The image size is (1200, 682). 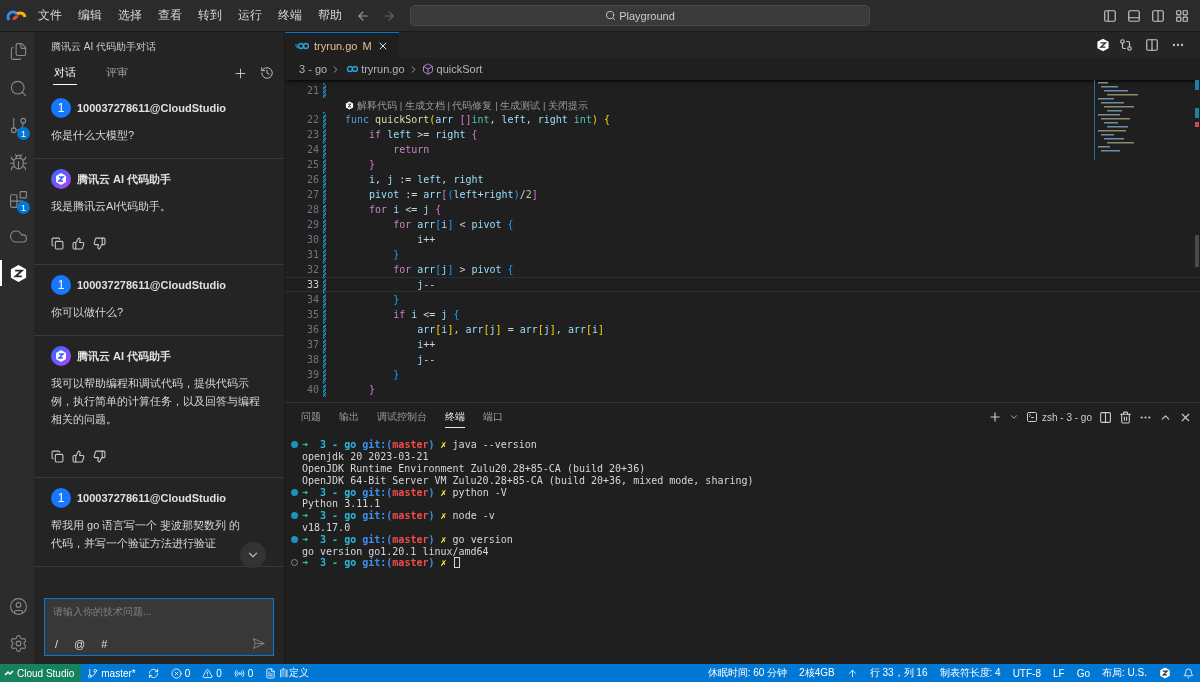 I want to click on trash-icon, so click(x=1125, y=417).